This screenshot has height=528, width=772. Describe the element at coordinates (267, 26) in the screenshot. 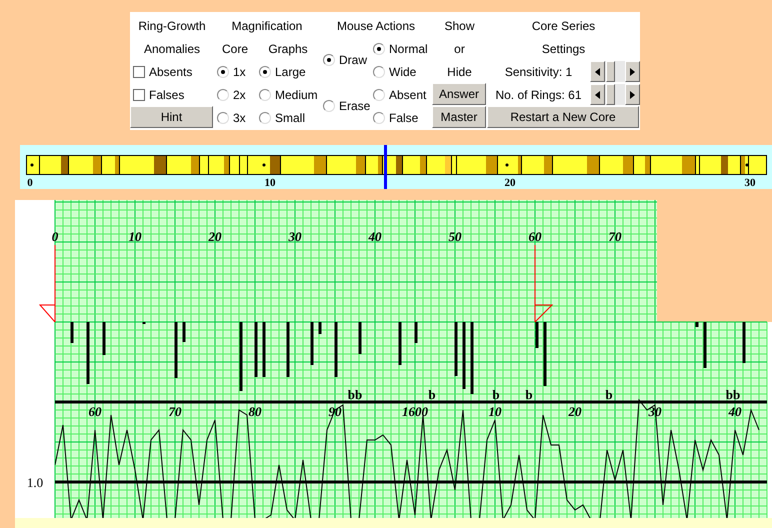

I see `column-heading: Magnification` at that location.